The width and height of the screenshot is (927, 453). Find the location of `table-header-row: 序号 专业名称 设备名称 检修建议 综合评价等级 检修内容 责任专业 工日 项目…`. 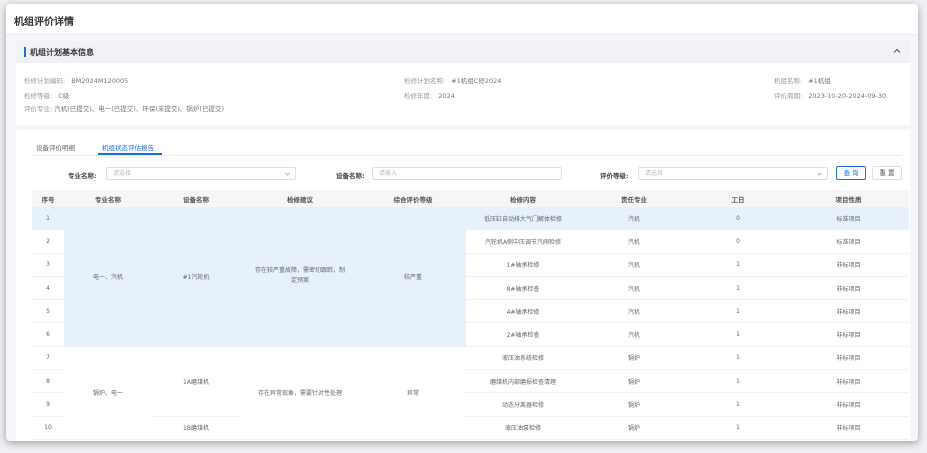

table-header-row: 序号 专业名称 设备名称 检修建议 综合评价等级 检修内容 责任专业 工日 项目… is located at coordinates (470, 198).